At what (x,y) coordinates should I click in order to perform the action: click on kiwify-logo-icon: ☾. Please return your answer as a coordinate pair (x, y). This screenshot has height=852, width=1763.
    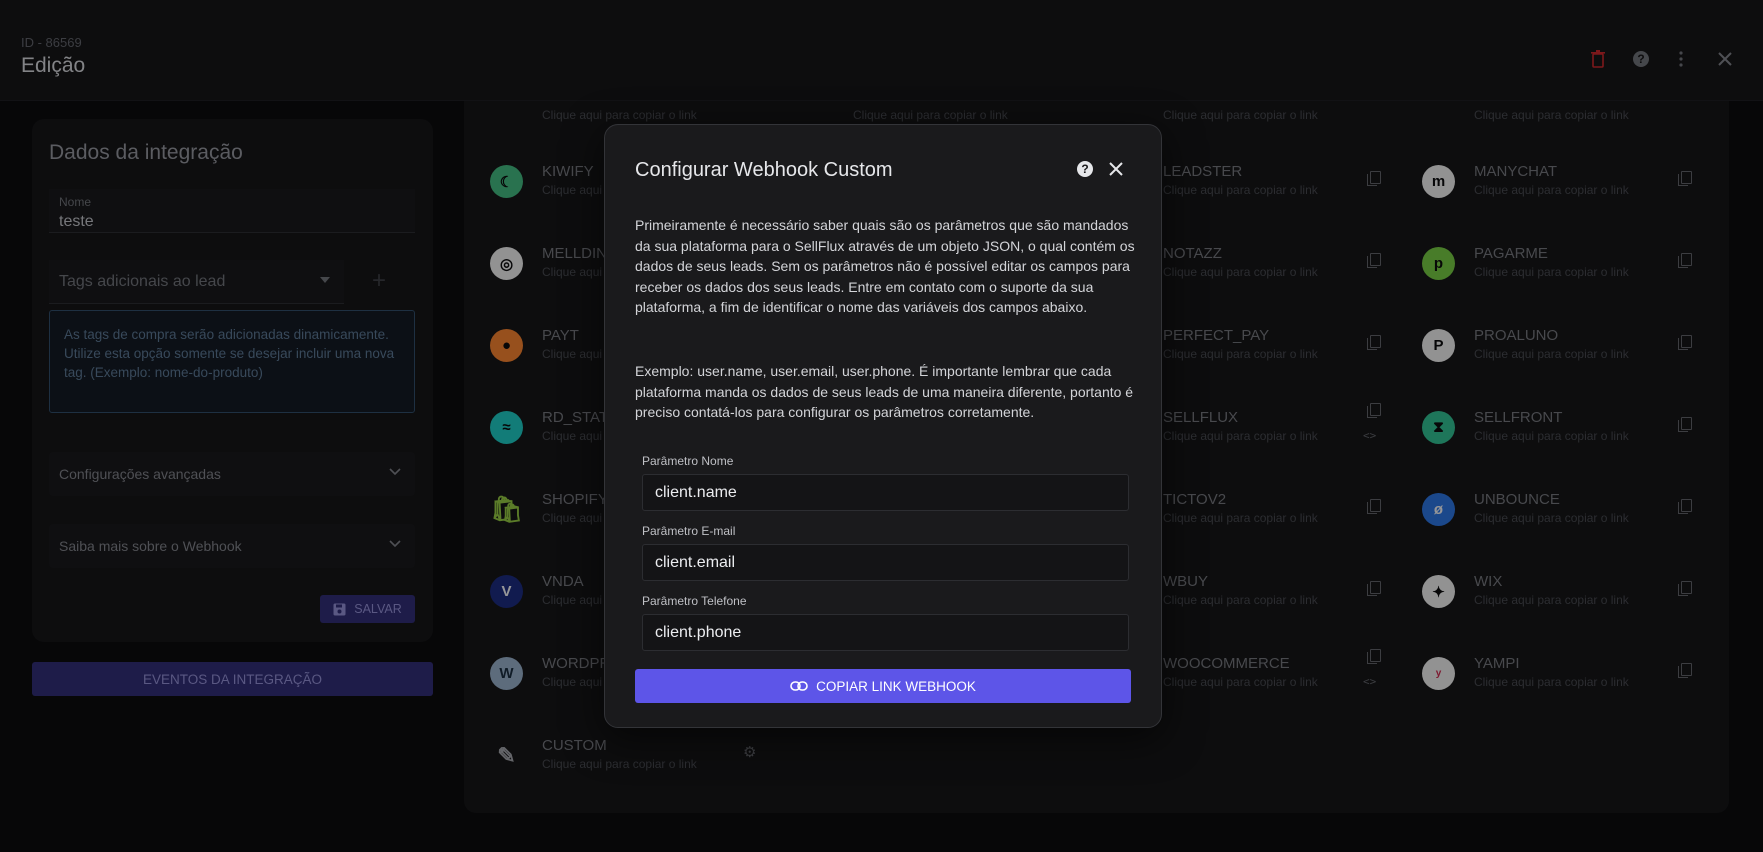
    Looking at the image, I should click on (506, 181).